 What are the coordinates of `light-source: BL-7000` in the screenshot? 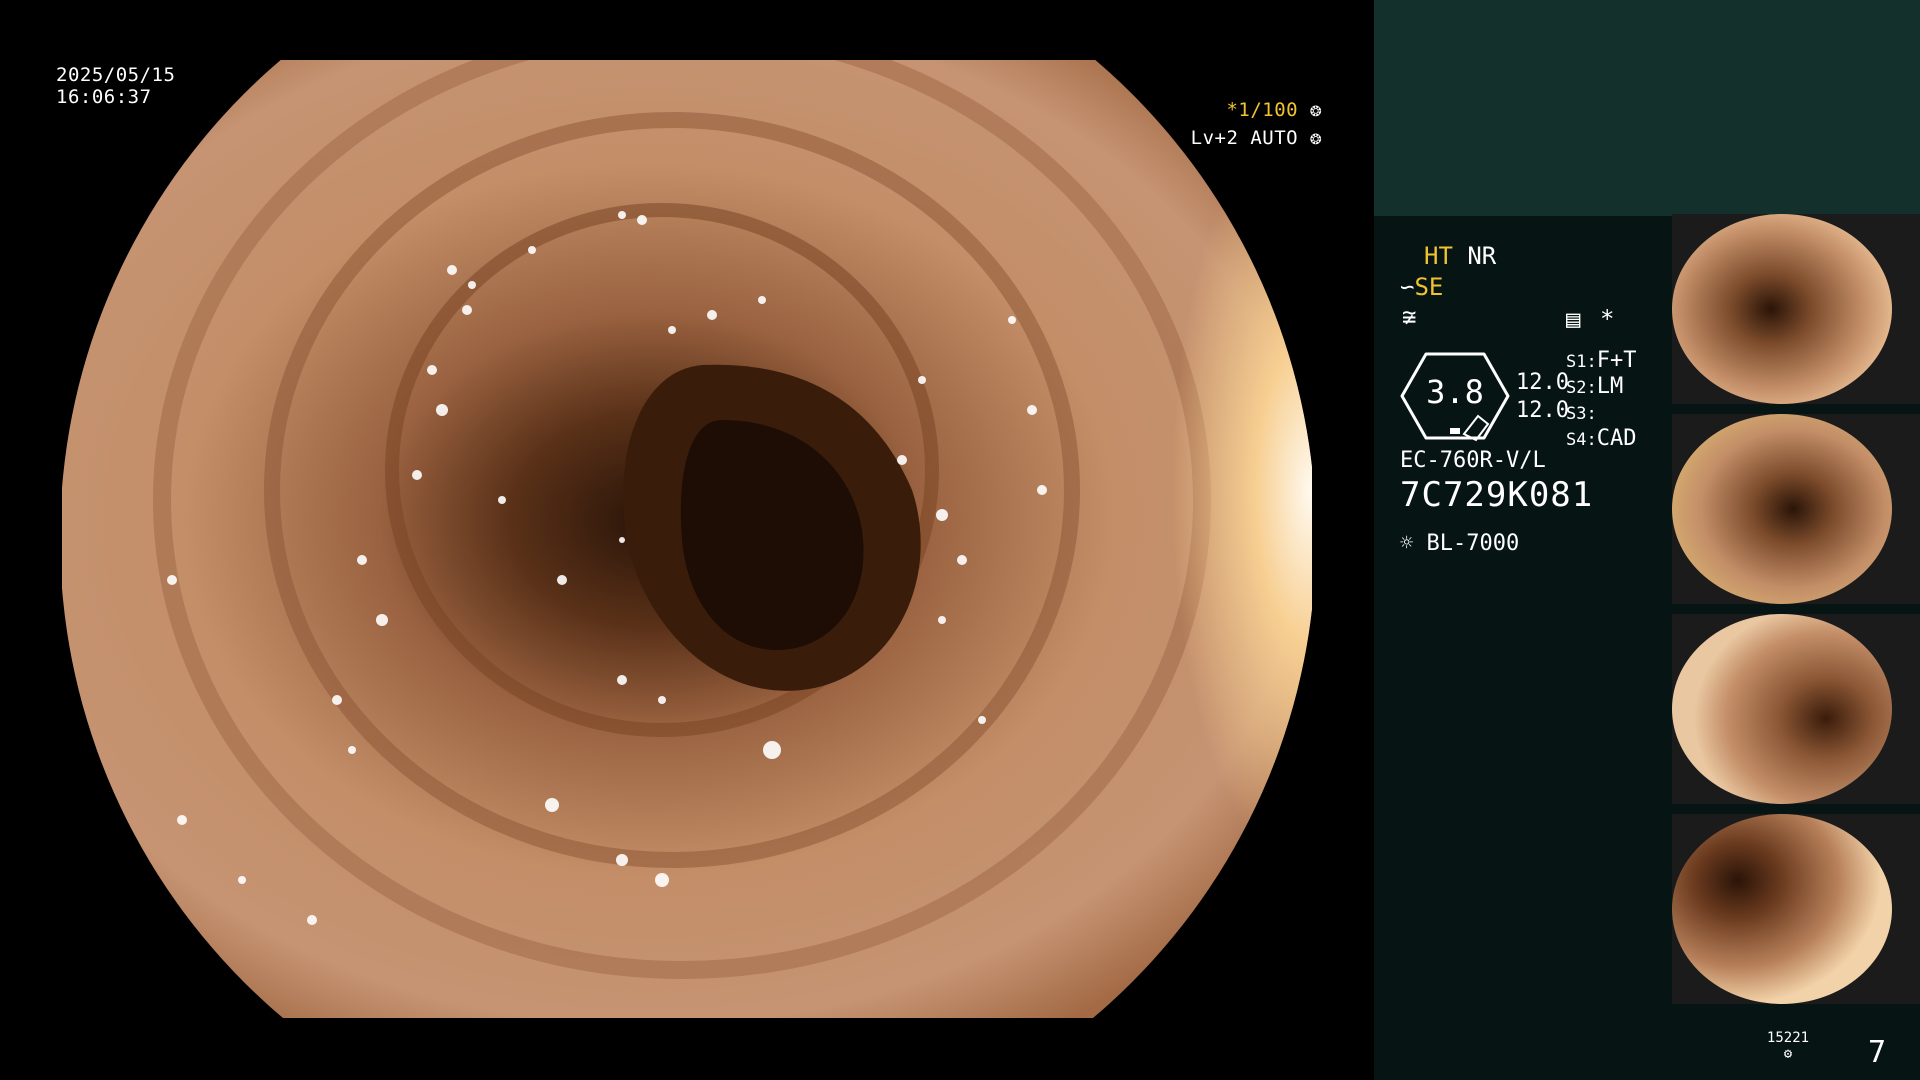 It's located at (1473, 543).